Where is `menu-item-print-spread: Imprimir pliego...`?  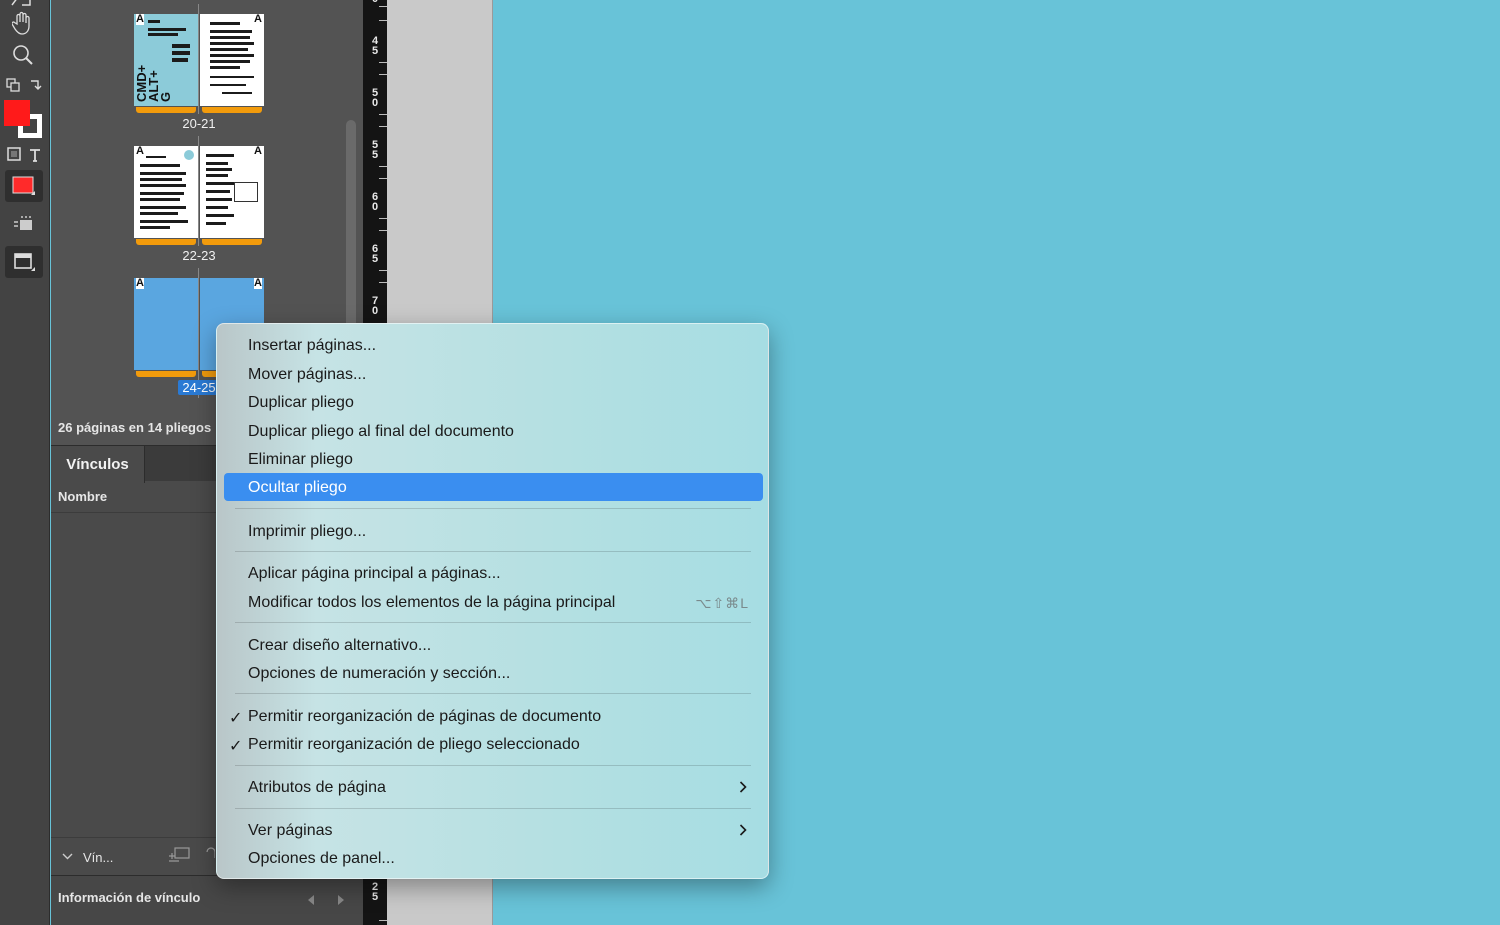 menu-item-print-spread: Imprimir pliego... is located at coordinates (493, 531).